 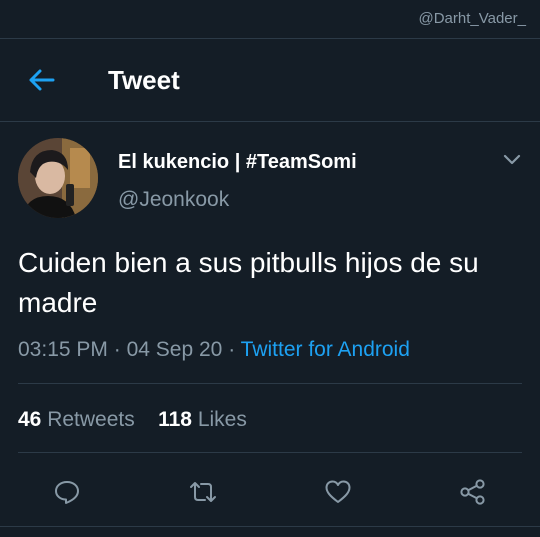 I want to click on author-name: El kukencio | #TeamSomi, so click(x=237, y=162).